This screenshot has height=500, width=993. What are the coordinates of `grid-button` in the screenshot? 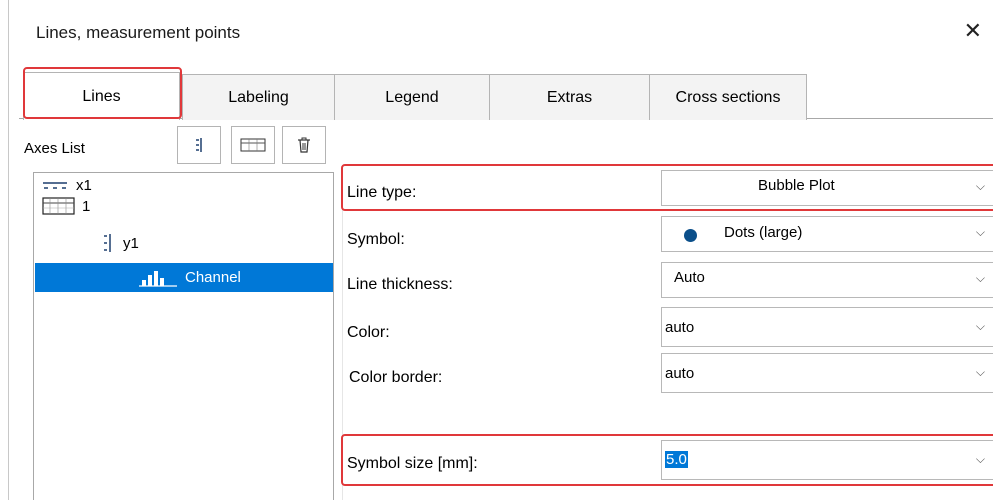 It's located at (253, 145).